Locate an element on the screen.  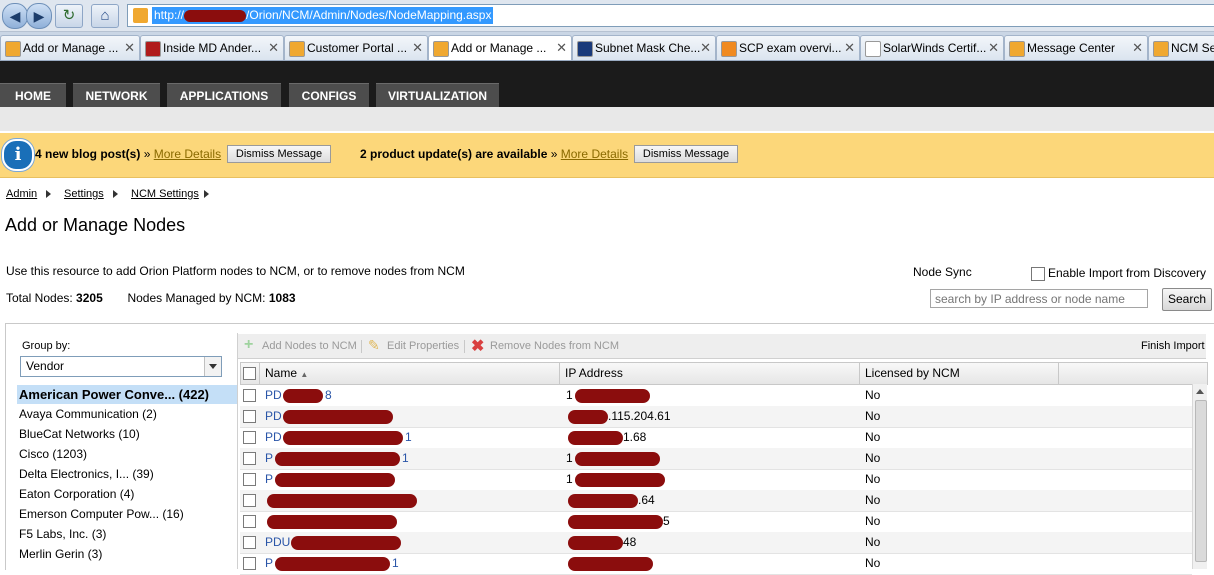
grid-scrollbar is located at coordinates (1199, 476).